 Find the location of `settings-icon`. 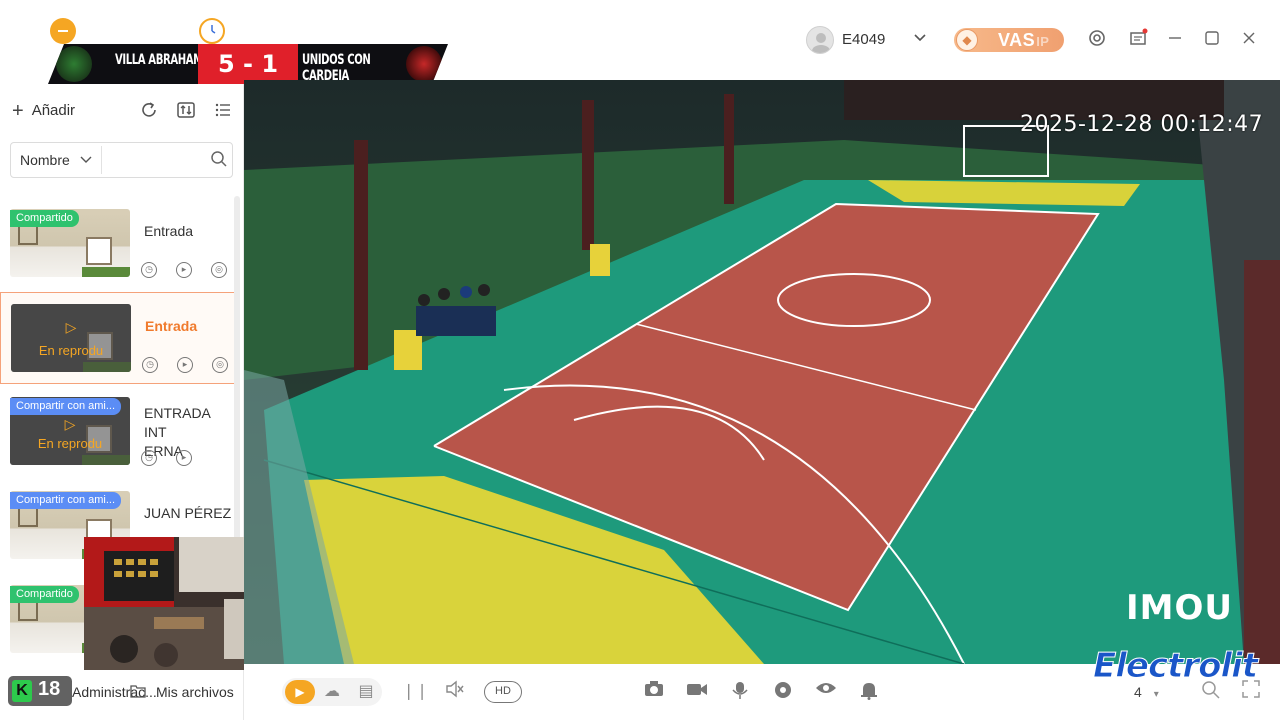

settings-icon is located at coordinates (1097, 40).